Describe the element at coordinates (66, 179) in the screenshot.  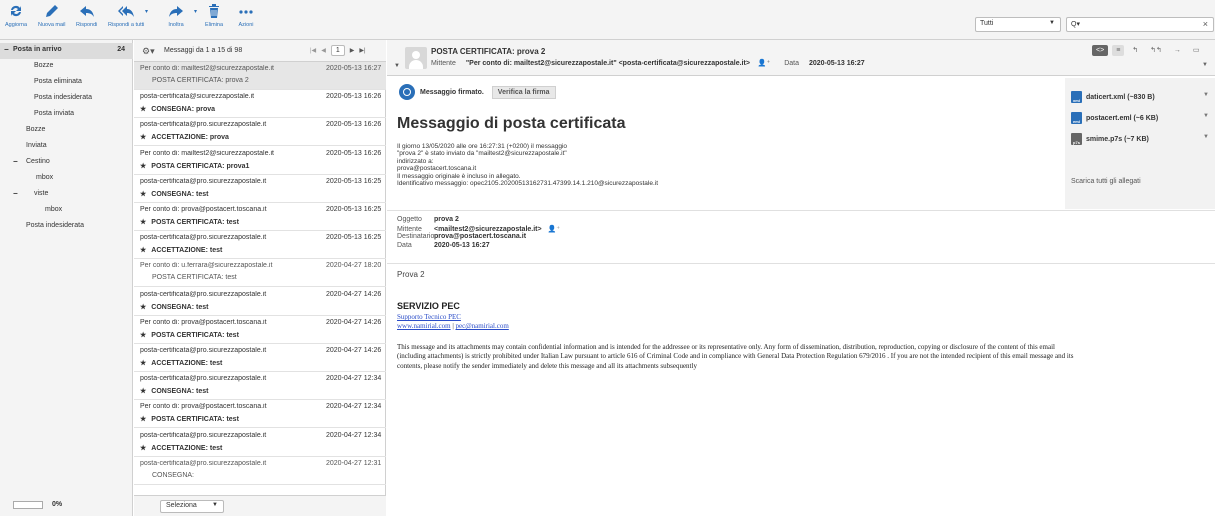
I see `folder-mbox: mbox` at that location.